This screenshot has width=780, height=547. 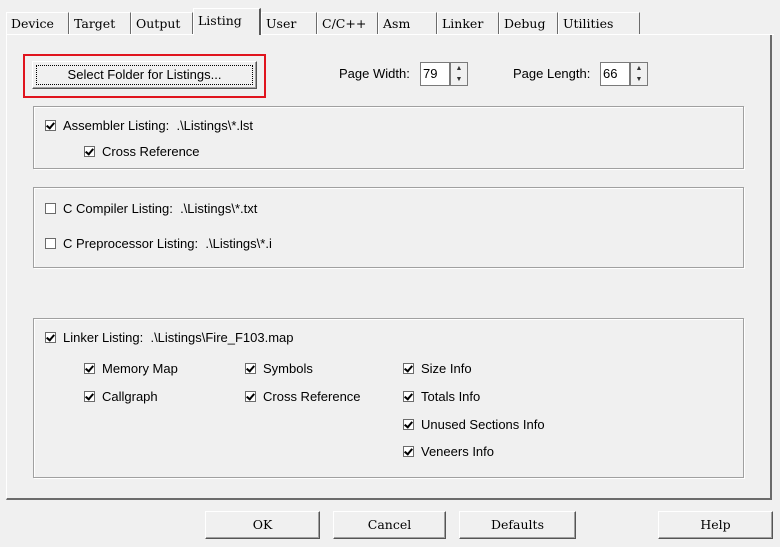 I want to click on c-preprocessor-listing-checkbox: C Preprocessor Listing: .\Listings\*.i, so click(x=158, y=243).